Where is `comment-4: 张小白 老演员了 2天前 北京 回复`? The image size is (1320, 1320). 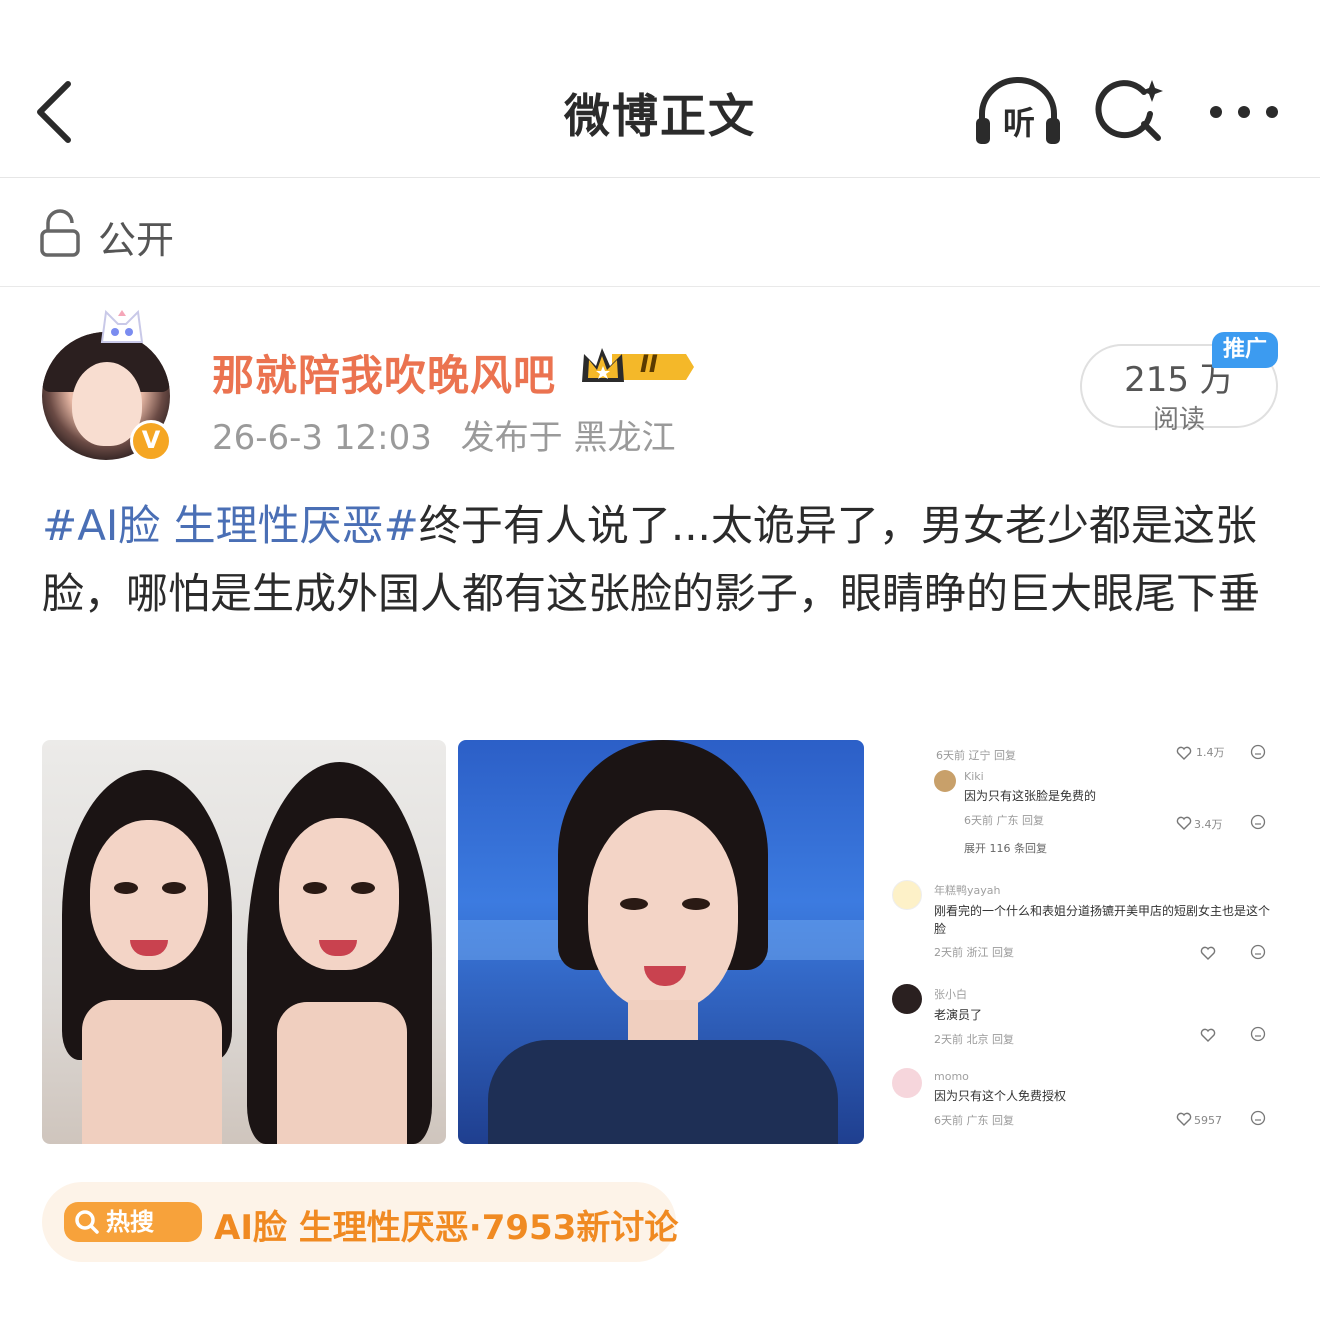
comment-4: 张小白 老演员了 2天前 北京 回复 is located at coordinates (1104, 1016).